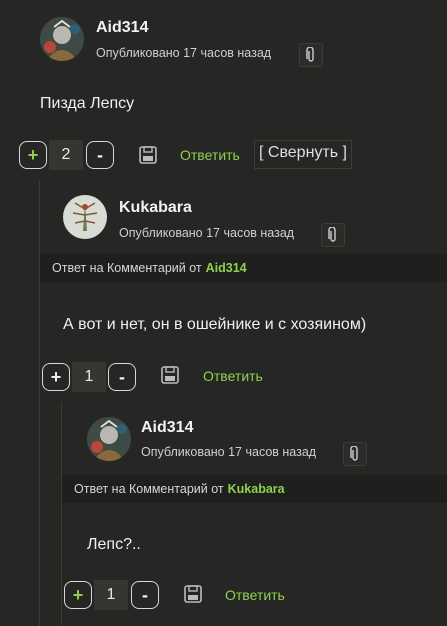 The image size is (447, 626). I want to click on comment-text: А вот и нет, он в ошейнике и с хозяином), so click(215, 324).